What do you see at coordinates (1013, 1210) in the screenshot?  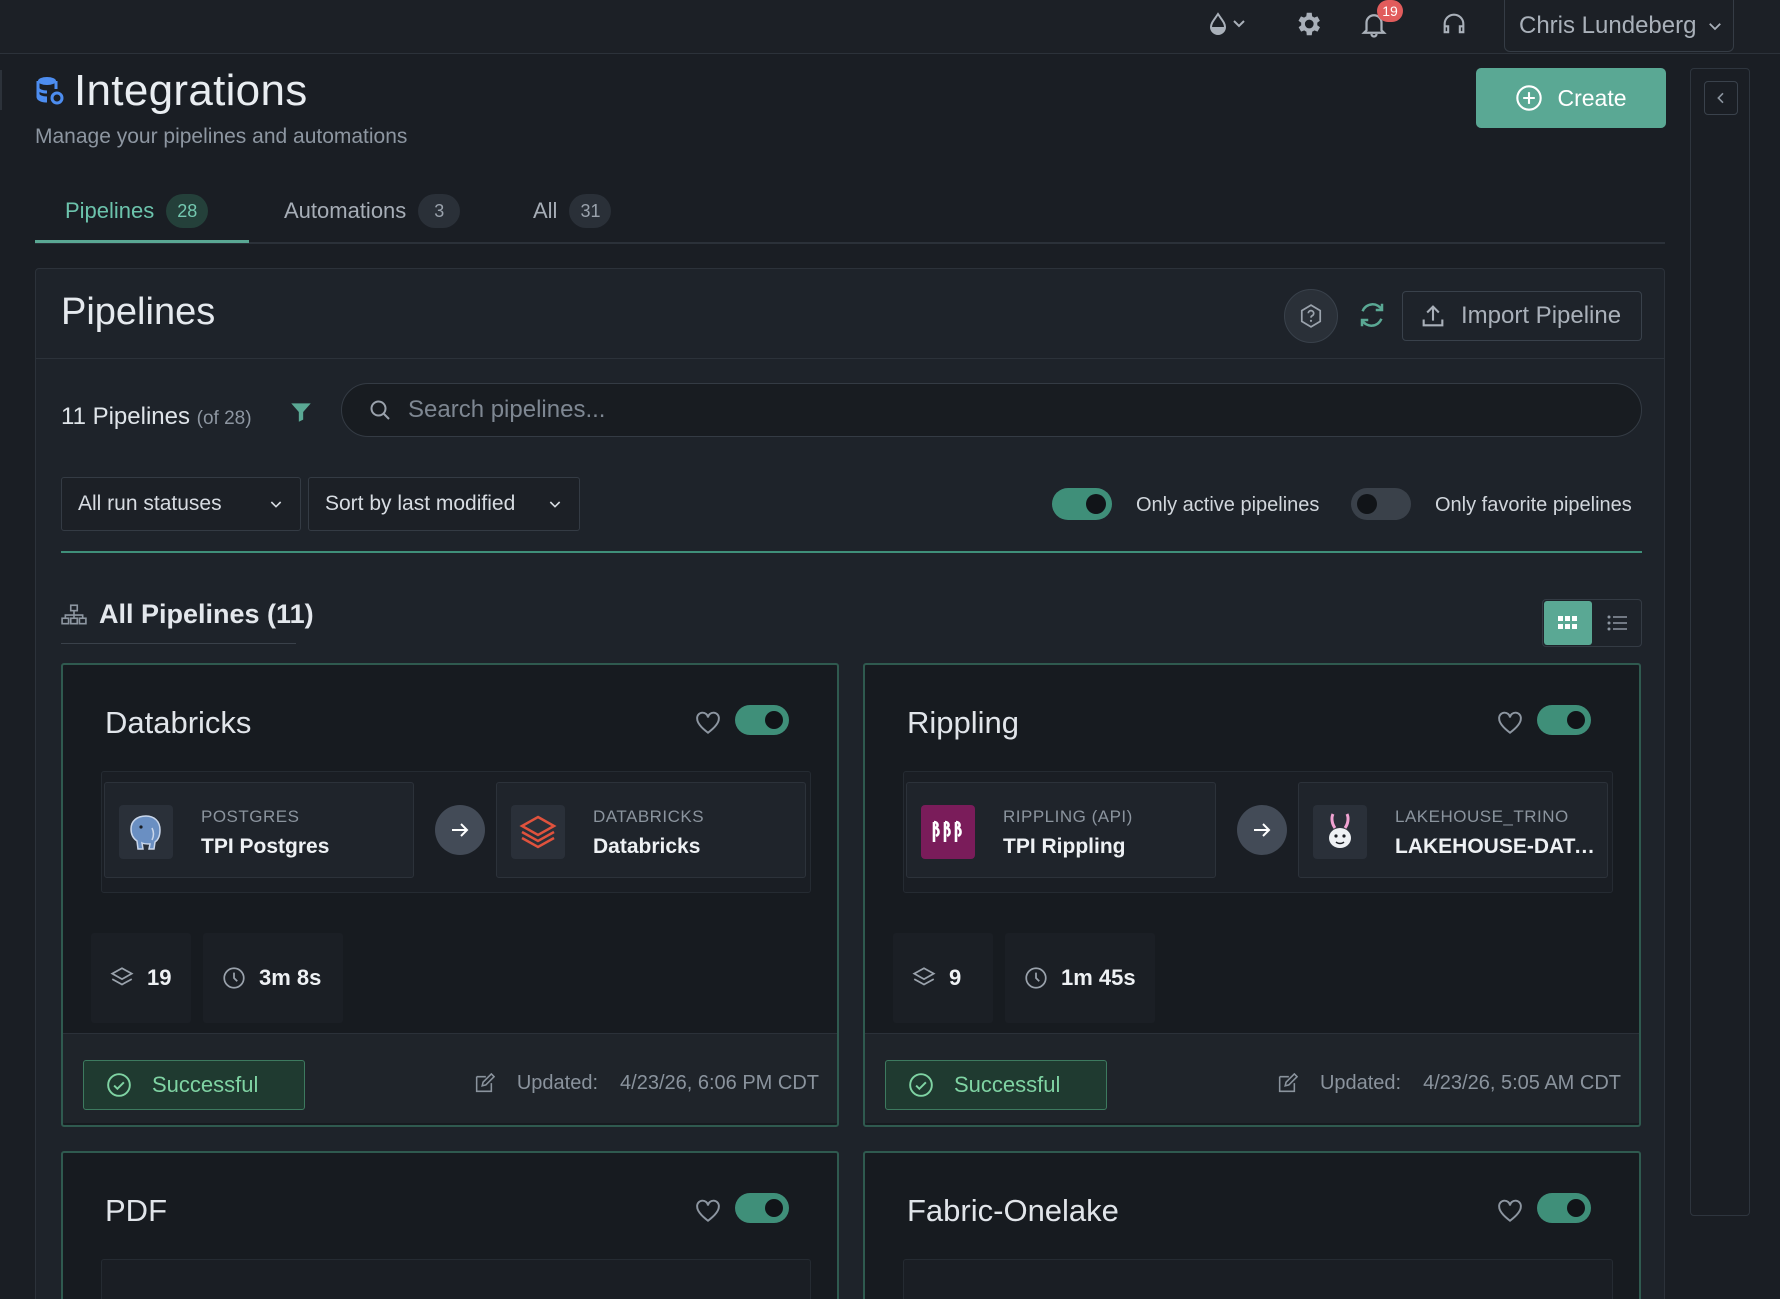 I see `pipeline-name: Fabric-Onelake` at bounding box center [1013, 1210].